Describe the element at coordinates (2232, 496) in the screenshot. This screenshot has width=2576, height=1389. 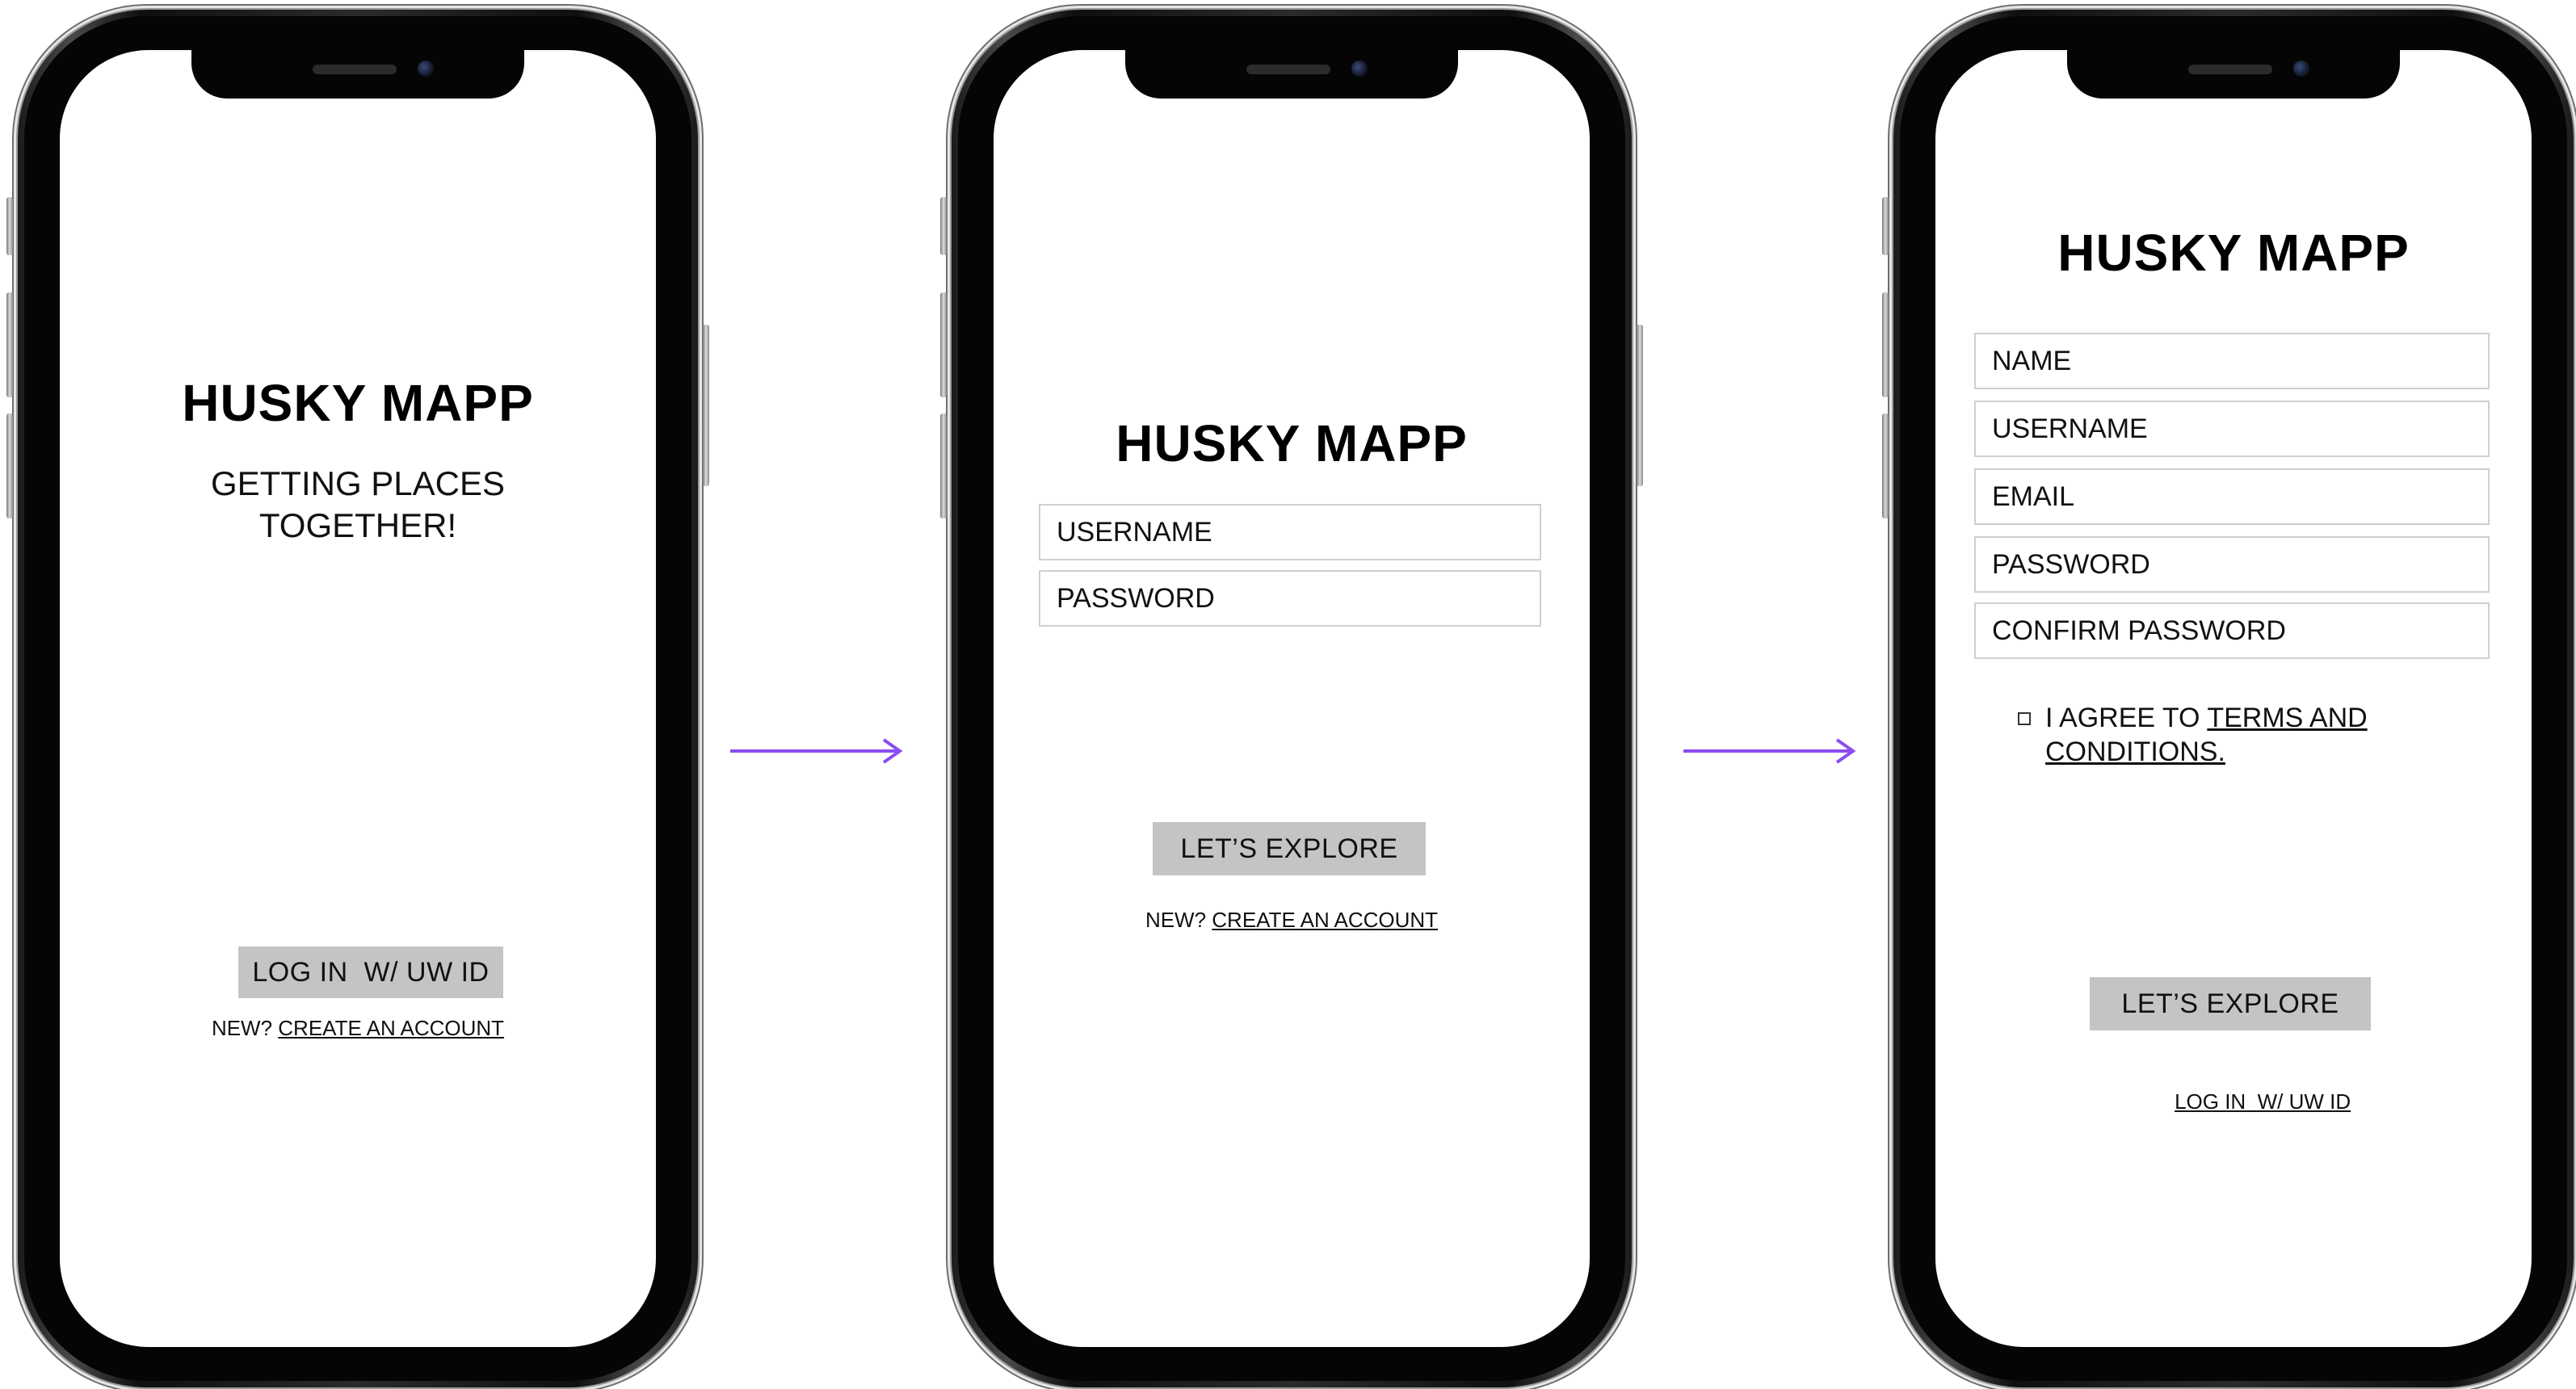
I see `email-input: EMAIL` at that location.